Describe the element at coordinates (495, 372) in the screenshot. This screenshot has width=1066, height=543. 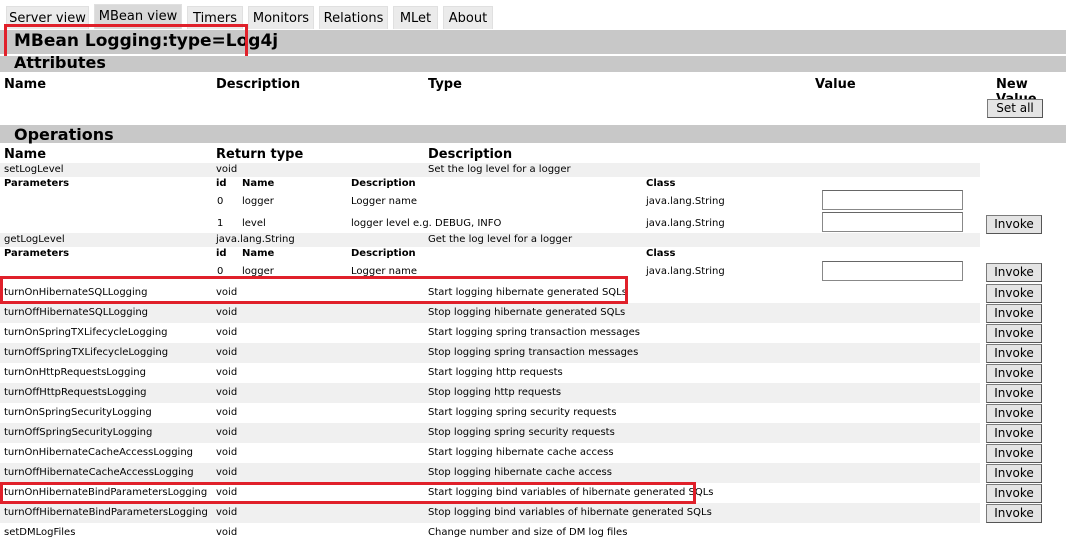
I see `op-description: Start logging http requests` at that location.